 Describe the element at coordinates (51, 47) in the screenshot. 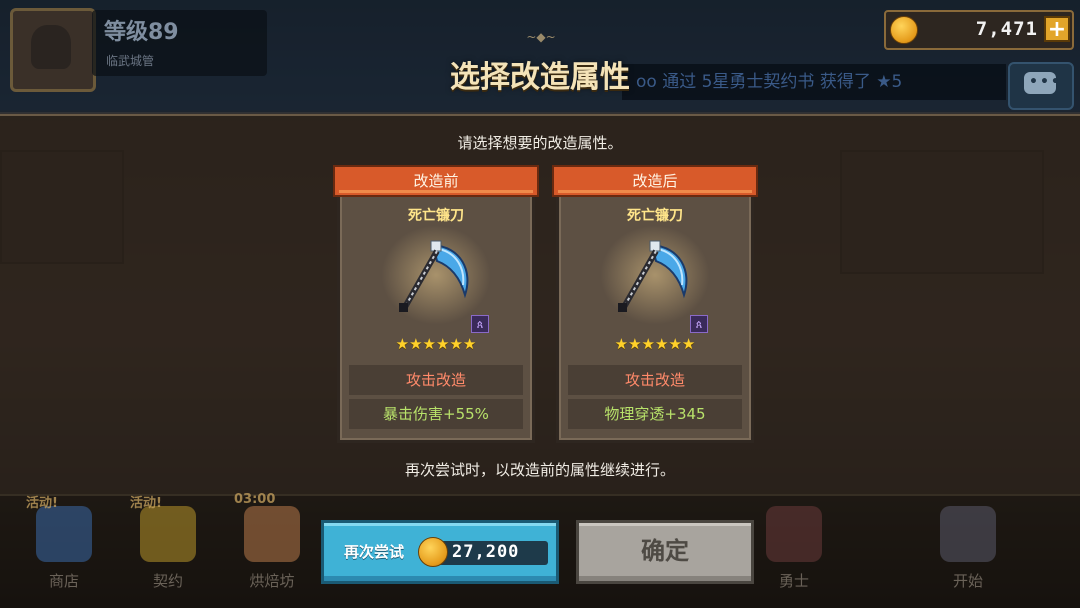

I see `avatar-face` at that location.